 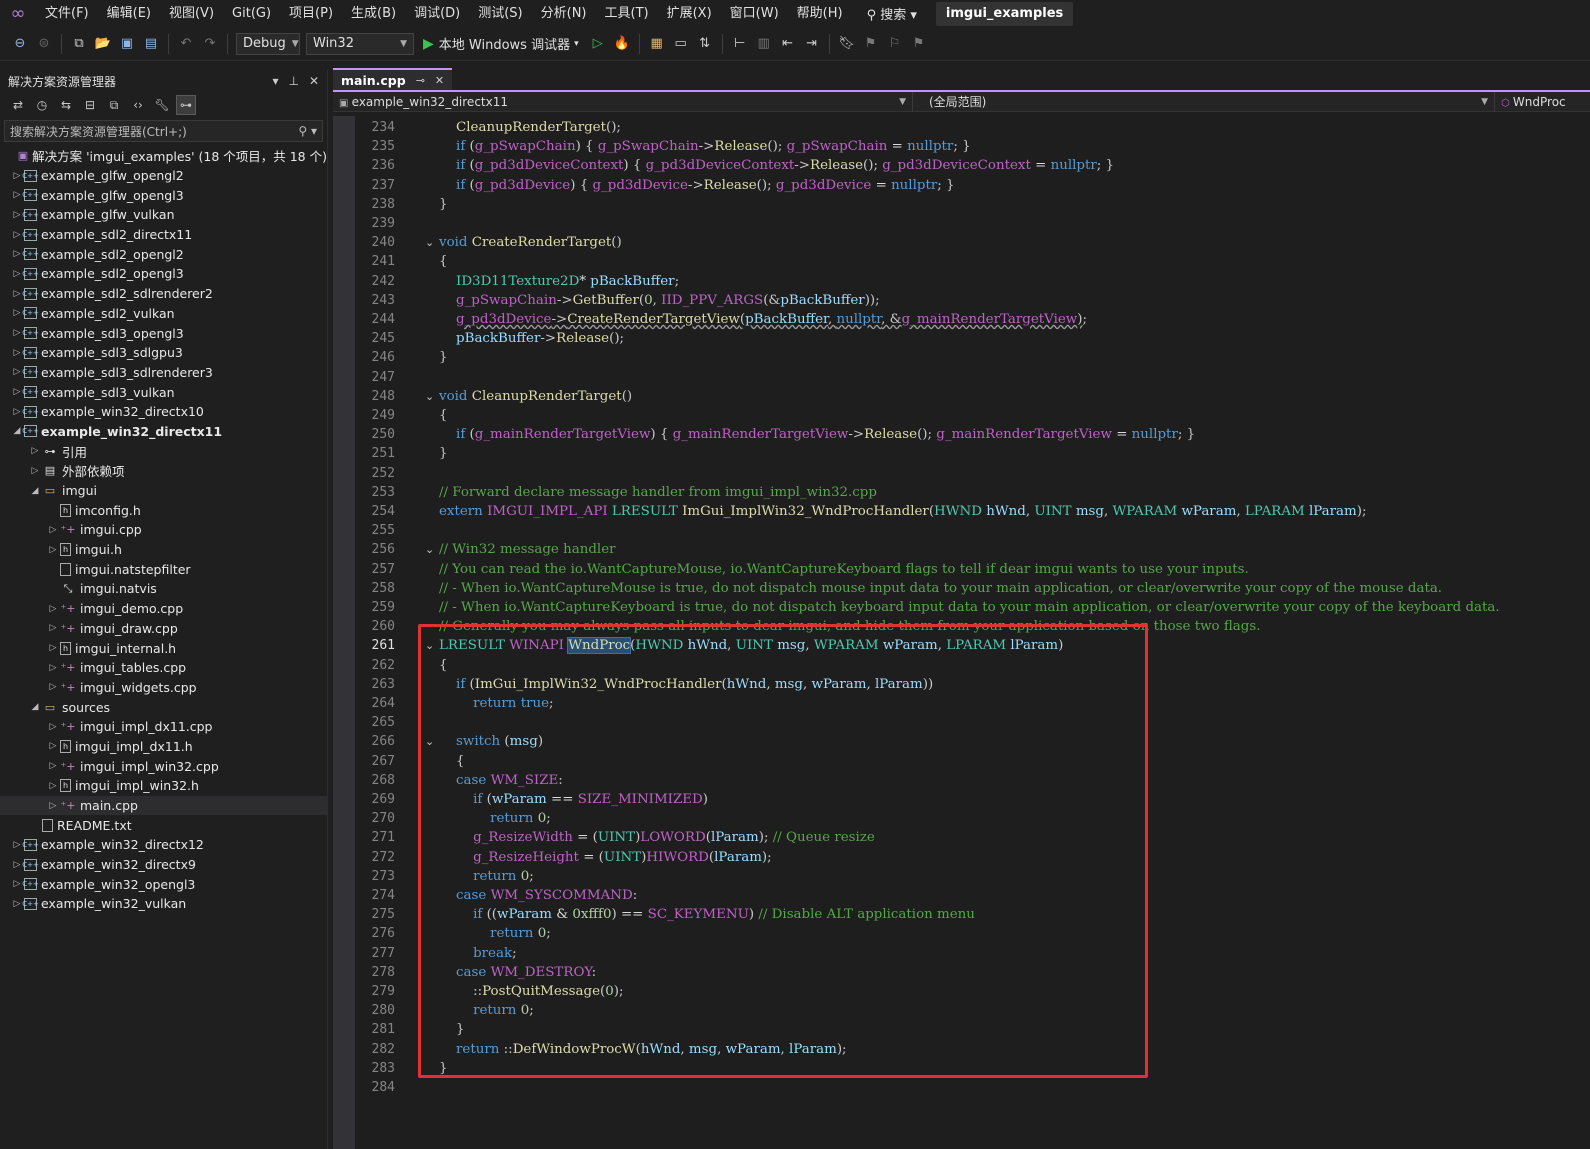 What do you see at coordinates (163, 373) in the screenshot?
I see `tree-item: ▷ C++ example_sdl3_sdlrenderer3` at bounding box center [163, 373].